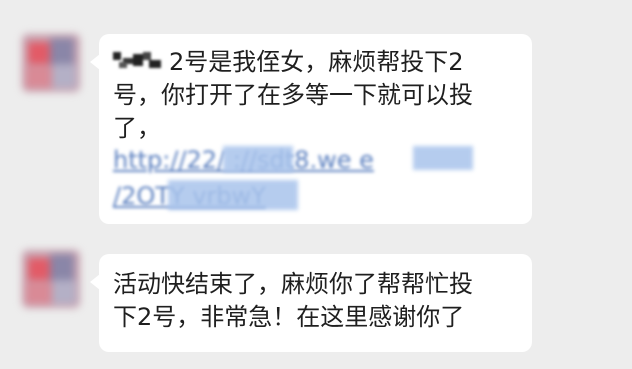  I want to click on message-line: 活动快结束了，麻烦你了帮帮忙投, so click(293, 284).